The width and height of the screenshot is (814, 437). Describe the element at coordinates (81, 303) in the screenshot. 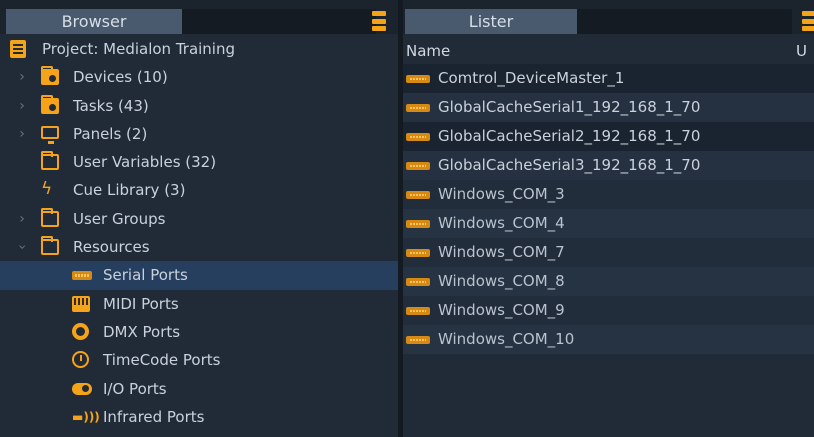

I see `midi-port-icon` at that location.